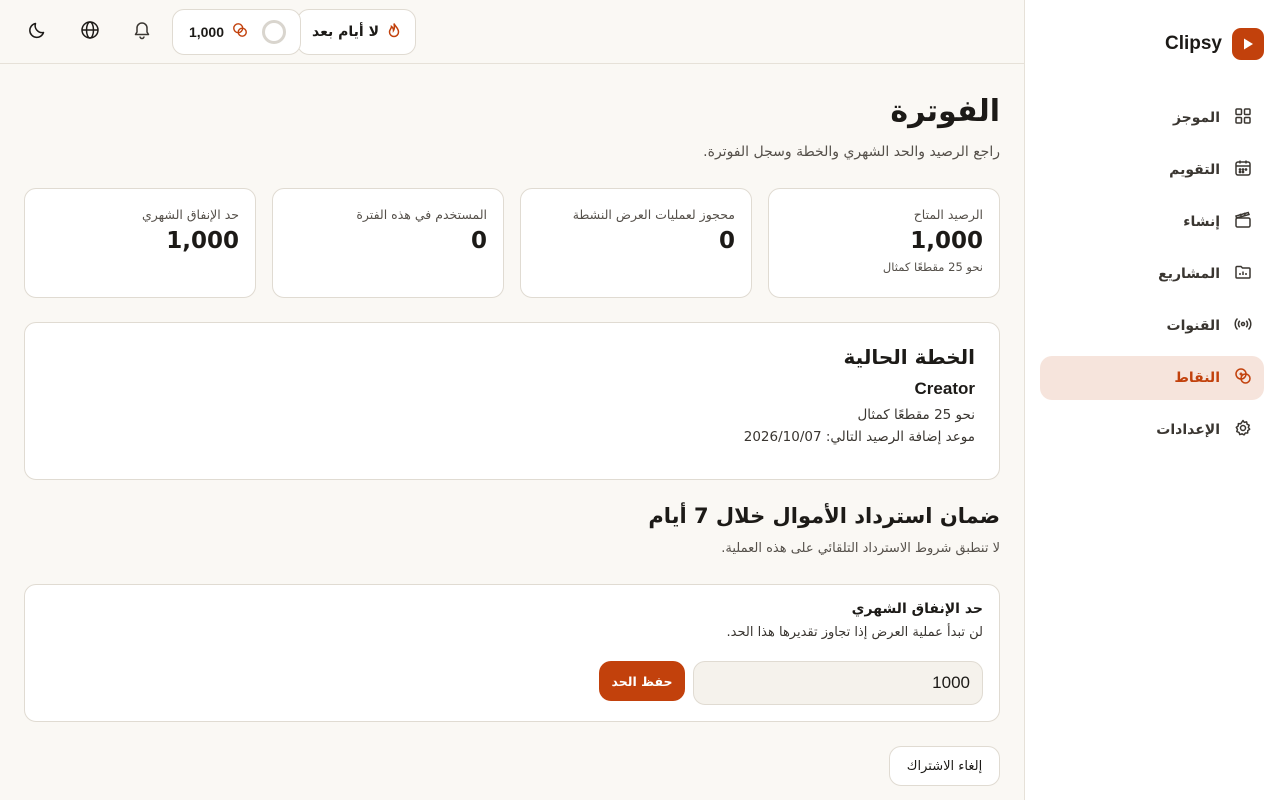 Image resolution: width=1280 pixels, height=800 pixels. Describe the element at coordinates (421, 214) in the screenshot. I see `stat-label: المستخدم في هذه الفترة` at that location.